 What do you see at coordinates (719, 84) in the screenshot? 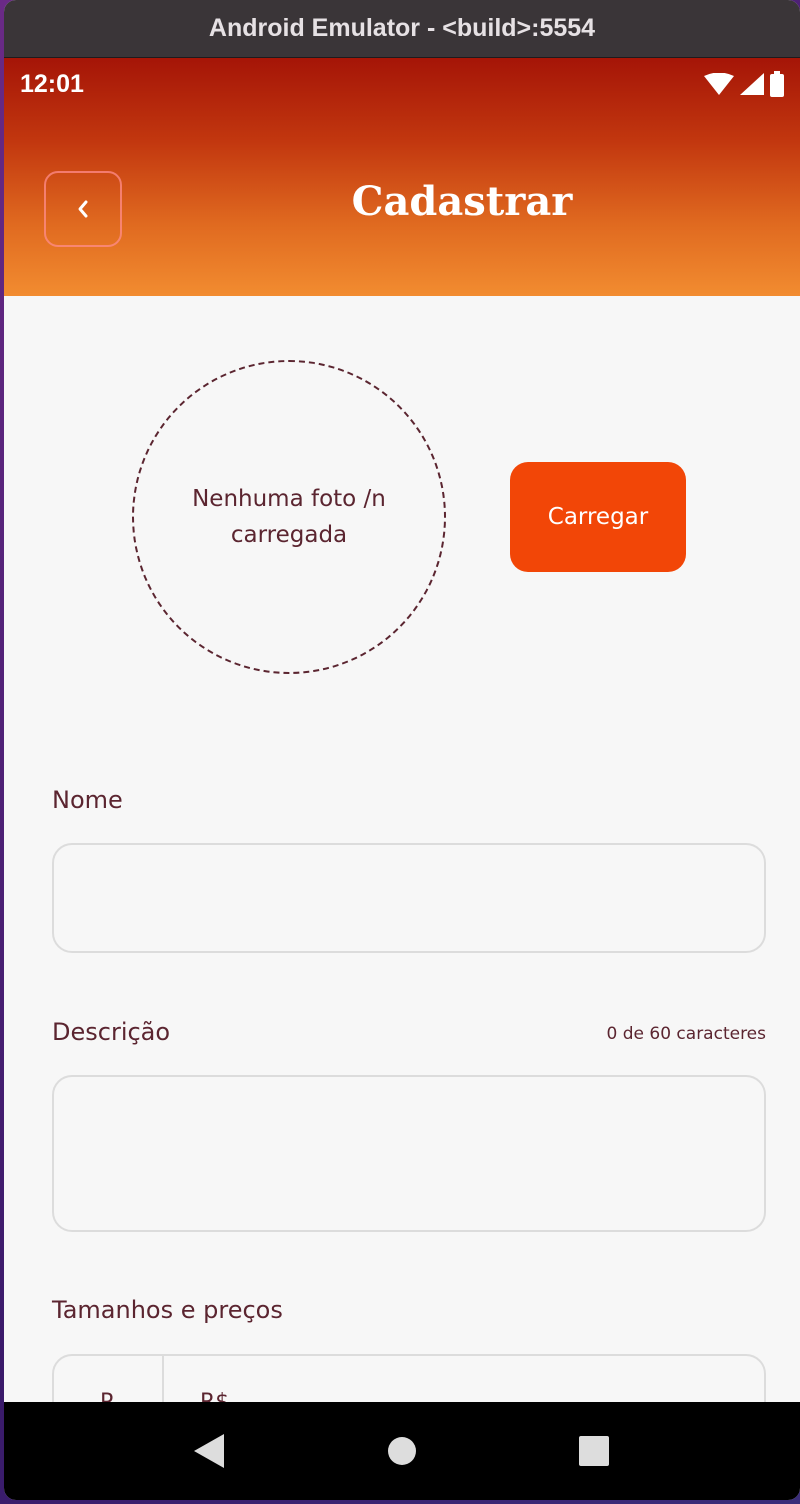
I see `wifi-icon` at bounding box center [719, 84].